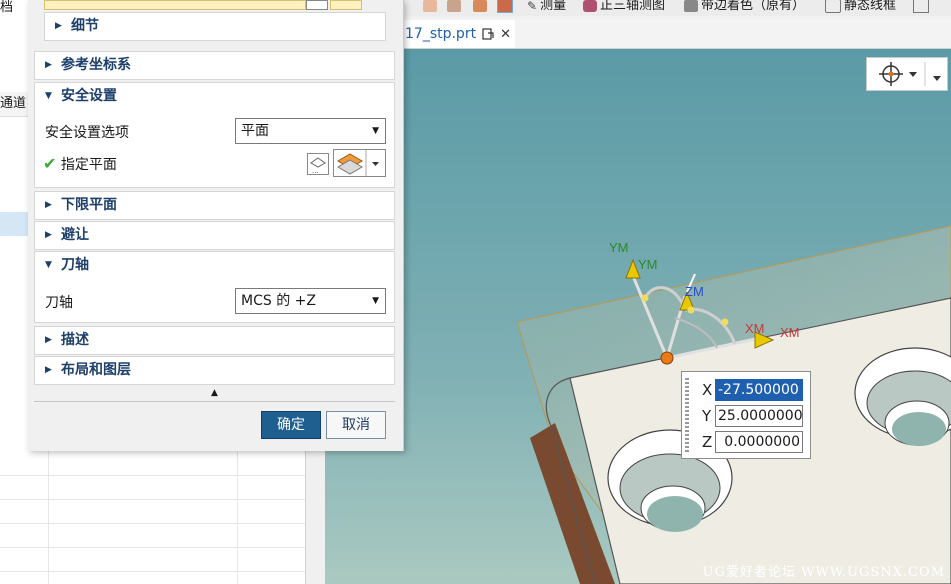 Image resolution: width=951 pixels, height=584 pixels. Describe the element at coordinates (505, 34) in the screenshot. I see `close-icon: ✕` at that location.